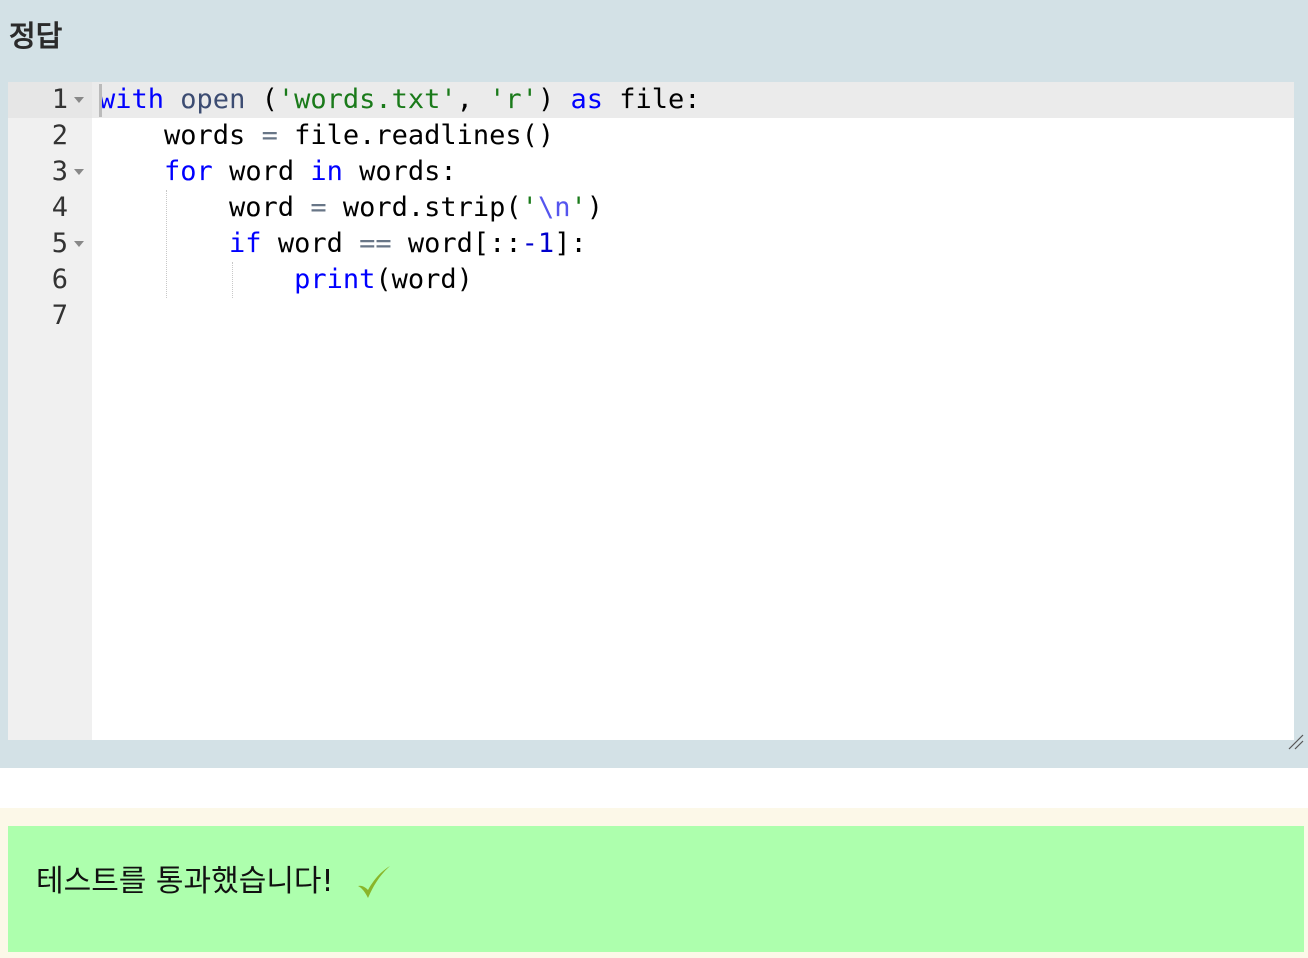 The width and height of the screenshot is (1308, 958). What do you see at coordinates (399, 171) in the screenshot?
I see `code-token: words:` at bounding box center [399, 171].